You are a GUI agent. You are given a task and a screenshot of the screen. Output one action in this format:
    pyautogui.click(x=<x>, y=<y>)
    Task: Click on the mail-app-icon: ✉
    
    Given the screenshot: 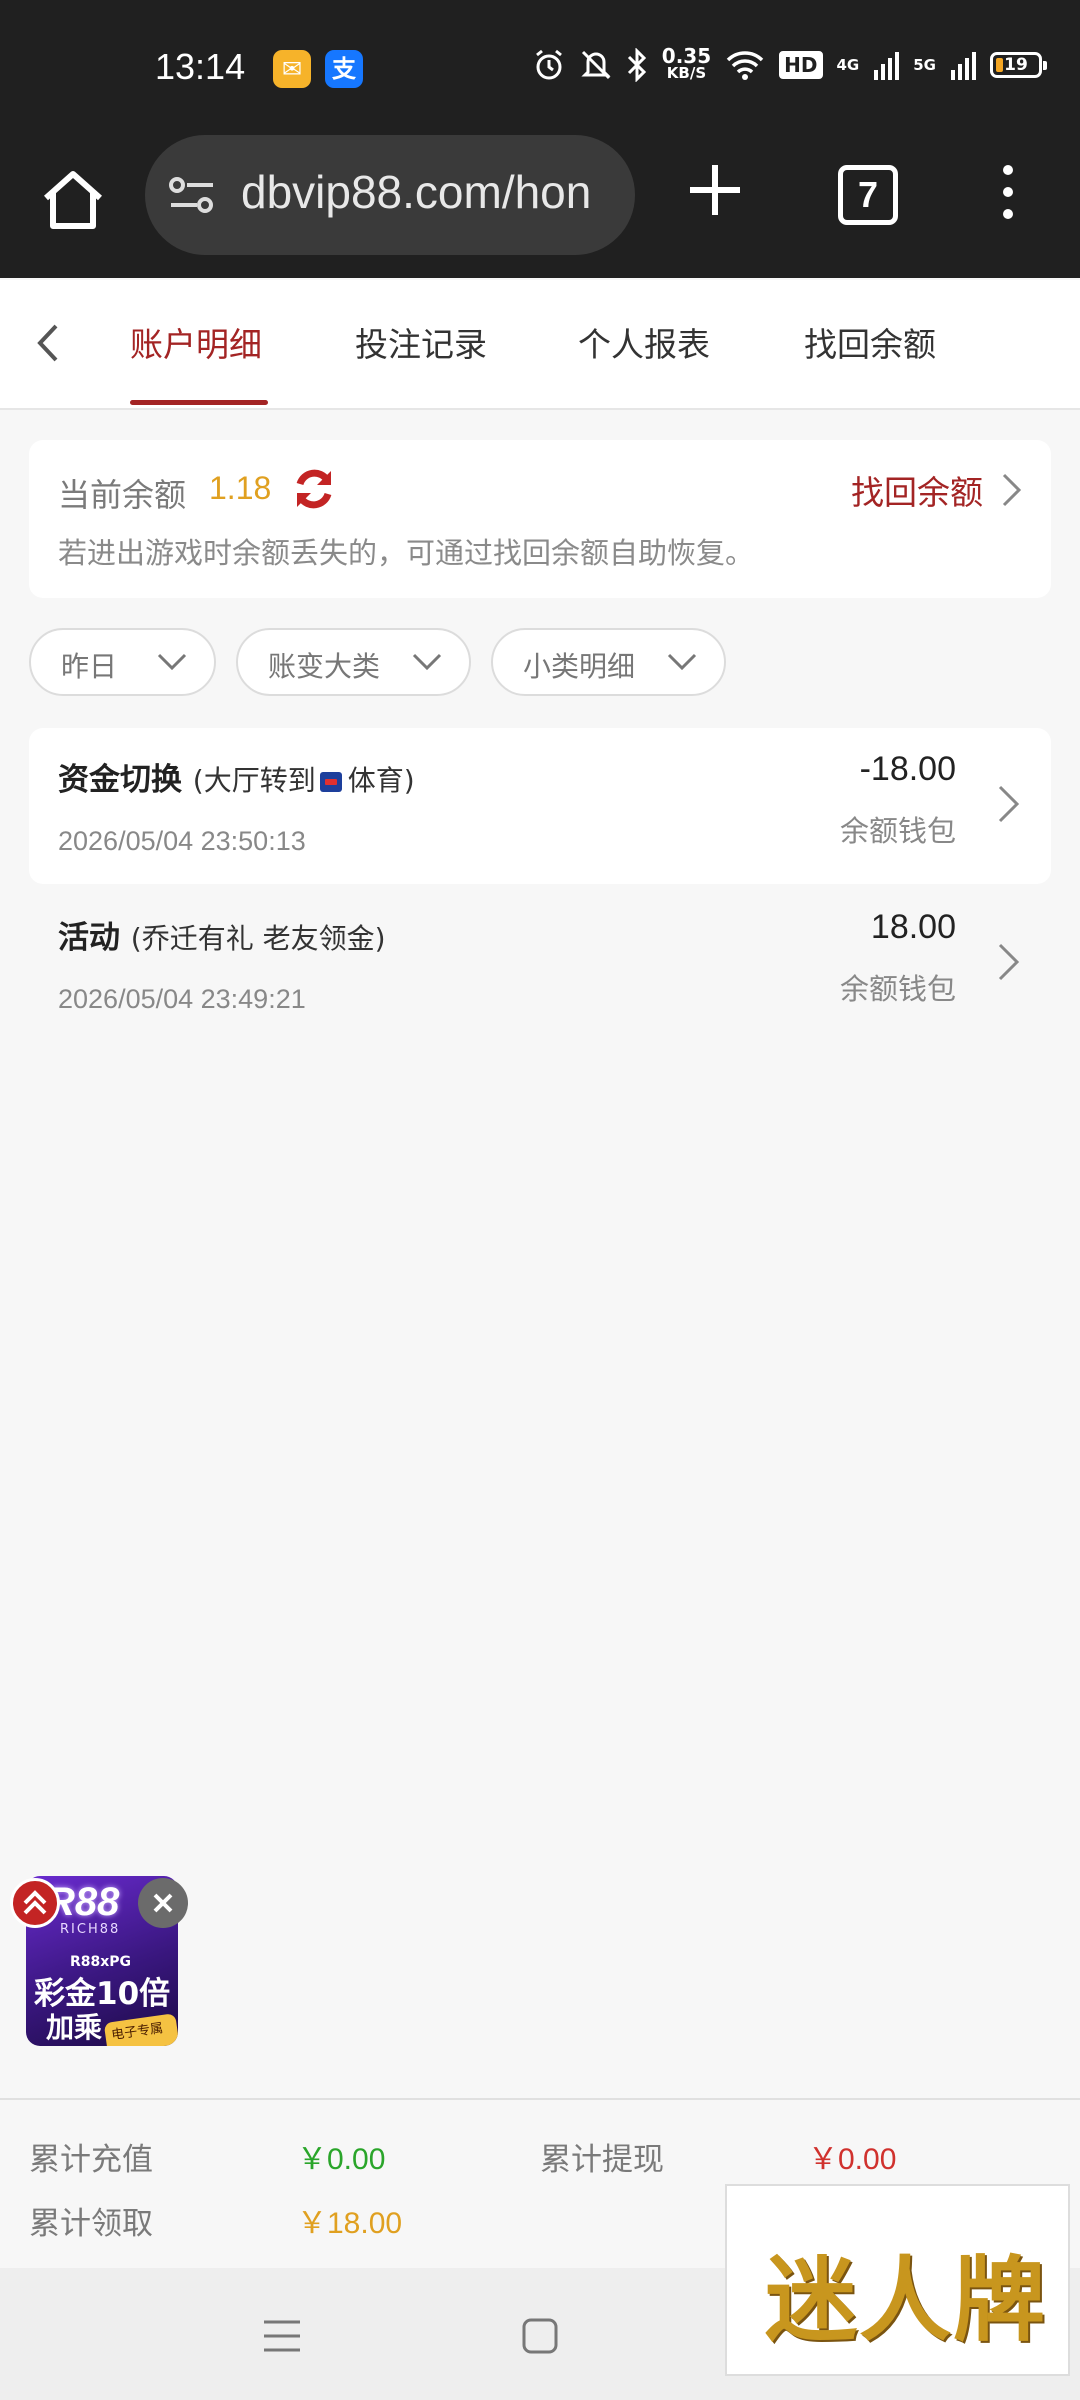 What is the action you would take?
    pyautogui.click(x=292, y=69)
    